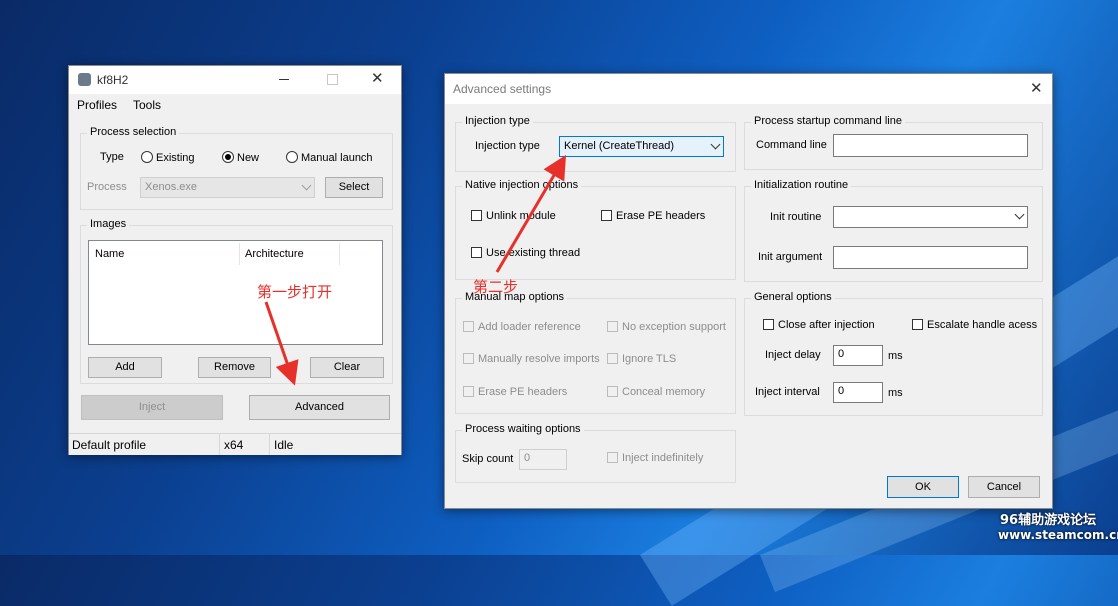 Image resolution: width=1118 pixels, height=606 pixels. I want to click on watermark-line2: www.steamcom.cn, so click(1058, 535).